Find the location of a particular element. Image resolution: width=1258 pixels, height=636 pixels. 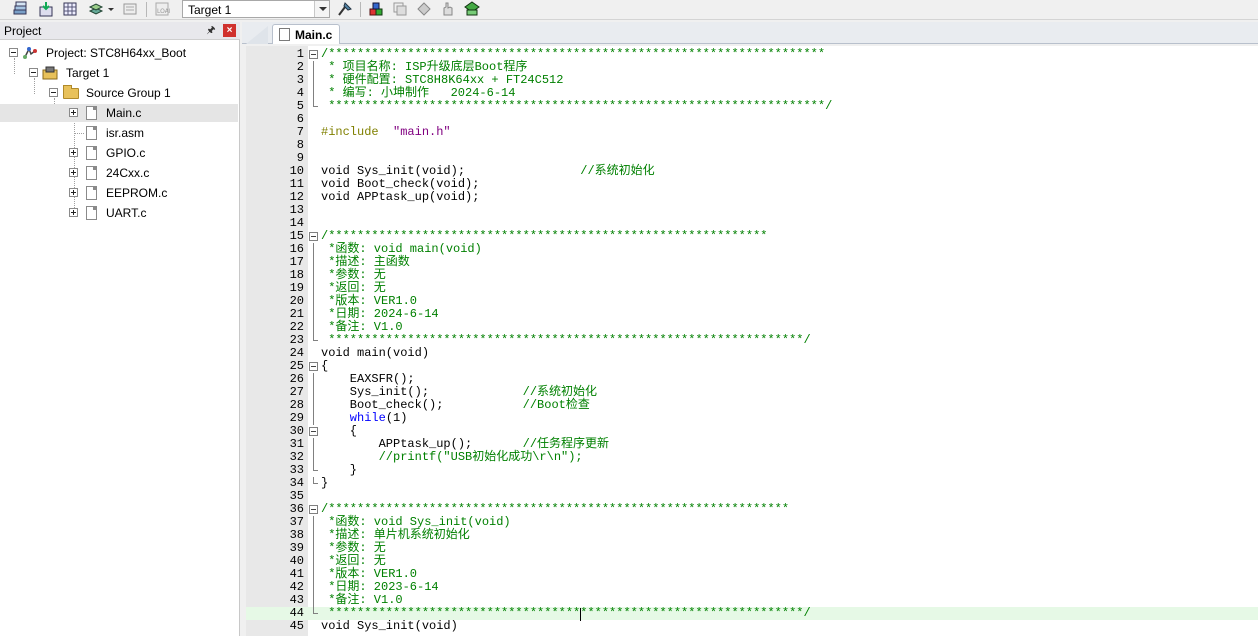

download-icon is located at coordinates (46, 9).